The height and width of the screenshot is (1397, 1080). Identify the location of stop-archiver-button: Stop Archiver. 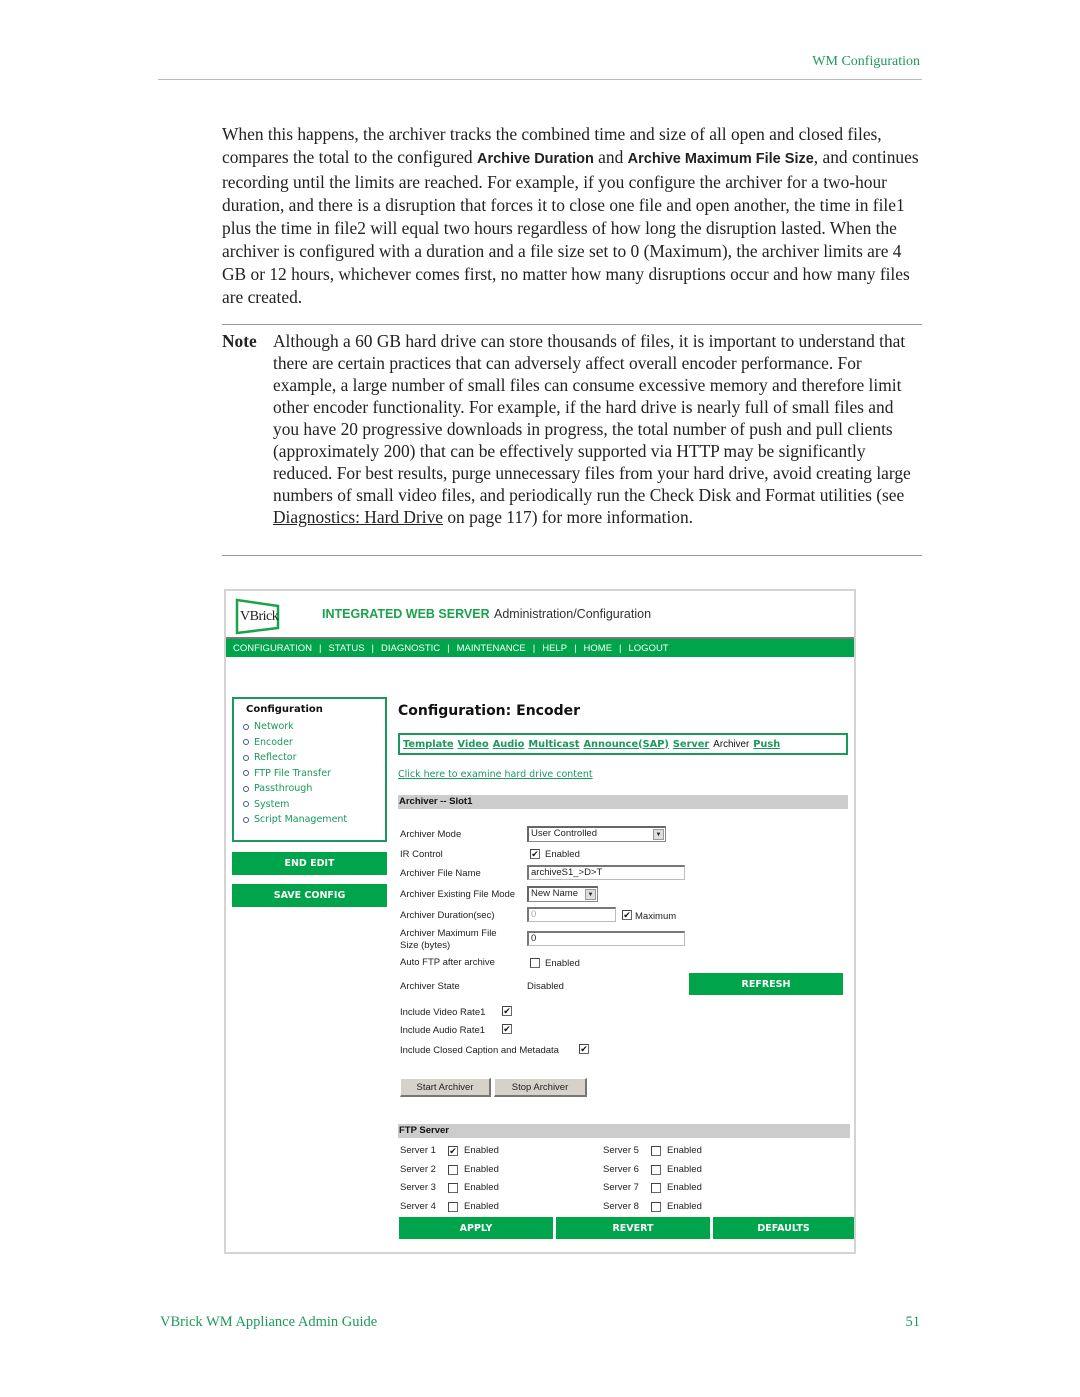
(540, 1087).